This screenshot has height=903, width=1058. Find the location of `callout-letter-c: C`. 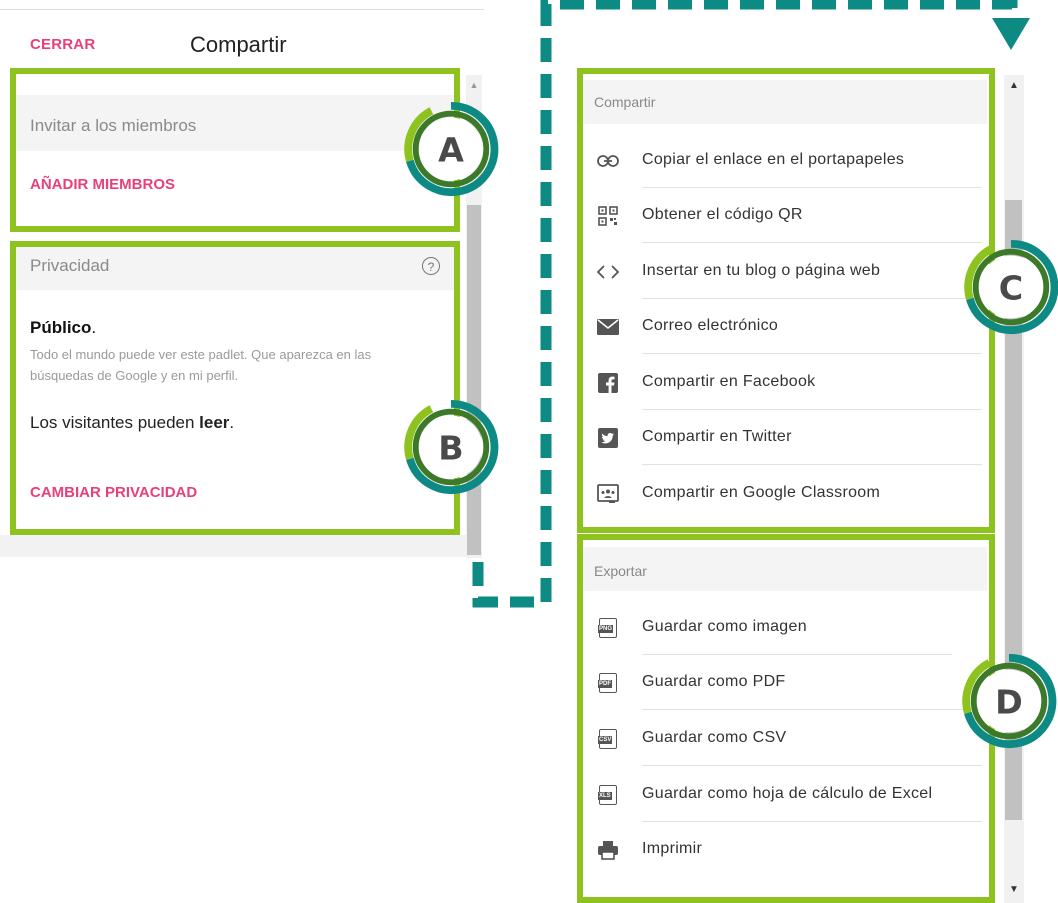

callout-letter-c: C is located at coordinates (1011, 288).